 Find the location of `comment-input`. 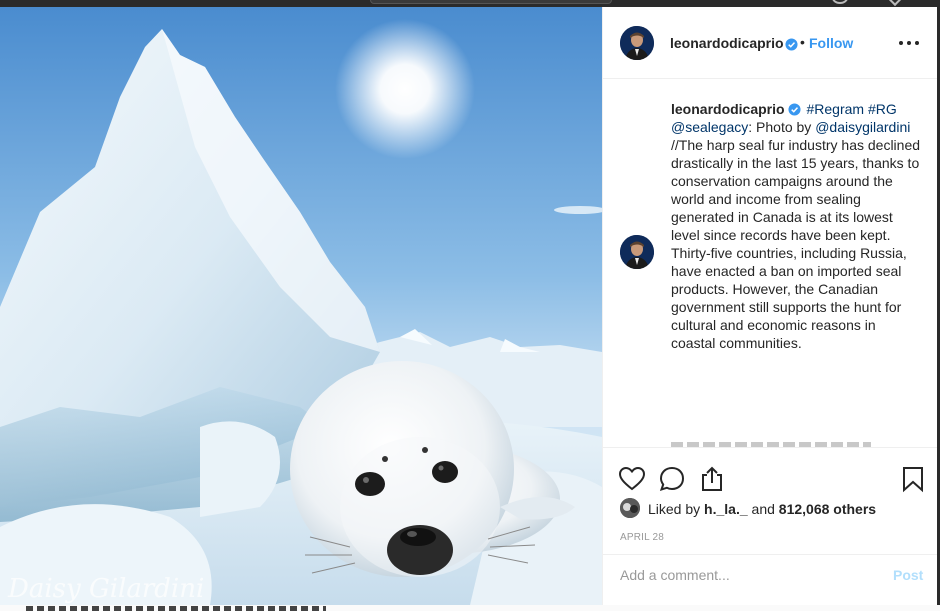

comment-input is located at coordinates (750, 575).